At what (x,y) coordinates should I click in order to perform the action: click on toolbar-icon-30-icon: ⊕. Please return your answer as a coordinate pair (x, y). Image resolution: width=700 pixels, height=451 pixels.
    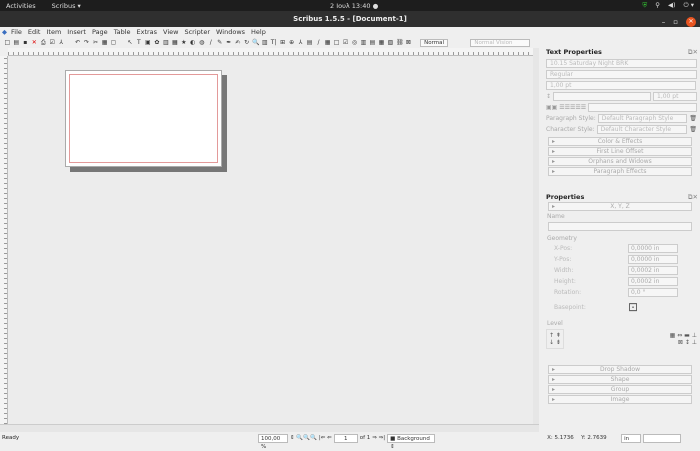
    Looking at the image, I should click on (291, 42).